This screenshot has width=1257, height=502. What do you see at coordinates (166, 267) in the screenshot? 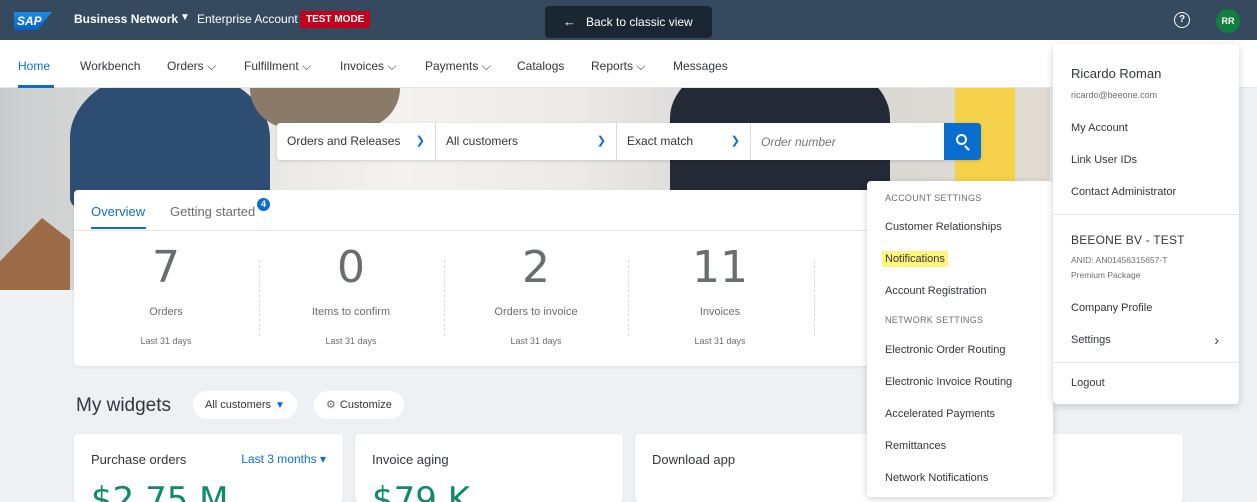
I see `kpi-value: 7` at bounding box center [166, 267].